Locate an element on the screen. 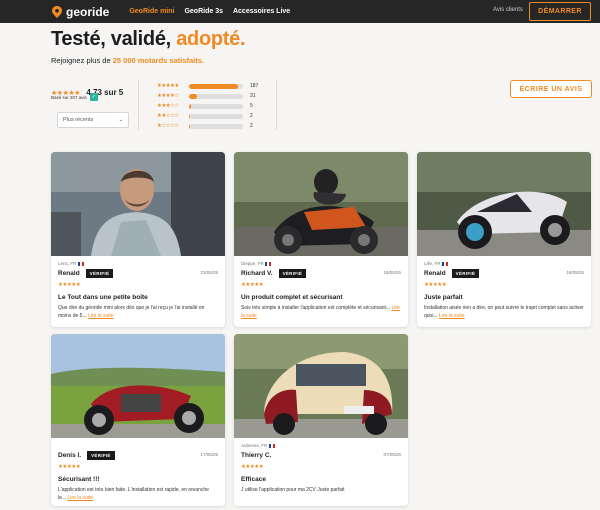 The image size is (600, 510). histogram-stars: ★★☆☆☆ is located at coordinates (168, 116).